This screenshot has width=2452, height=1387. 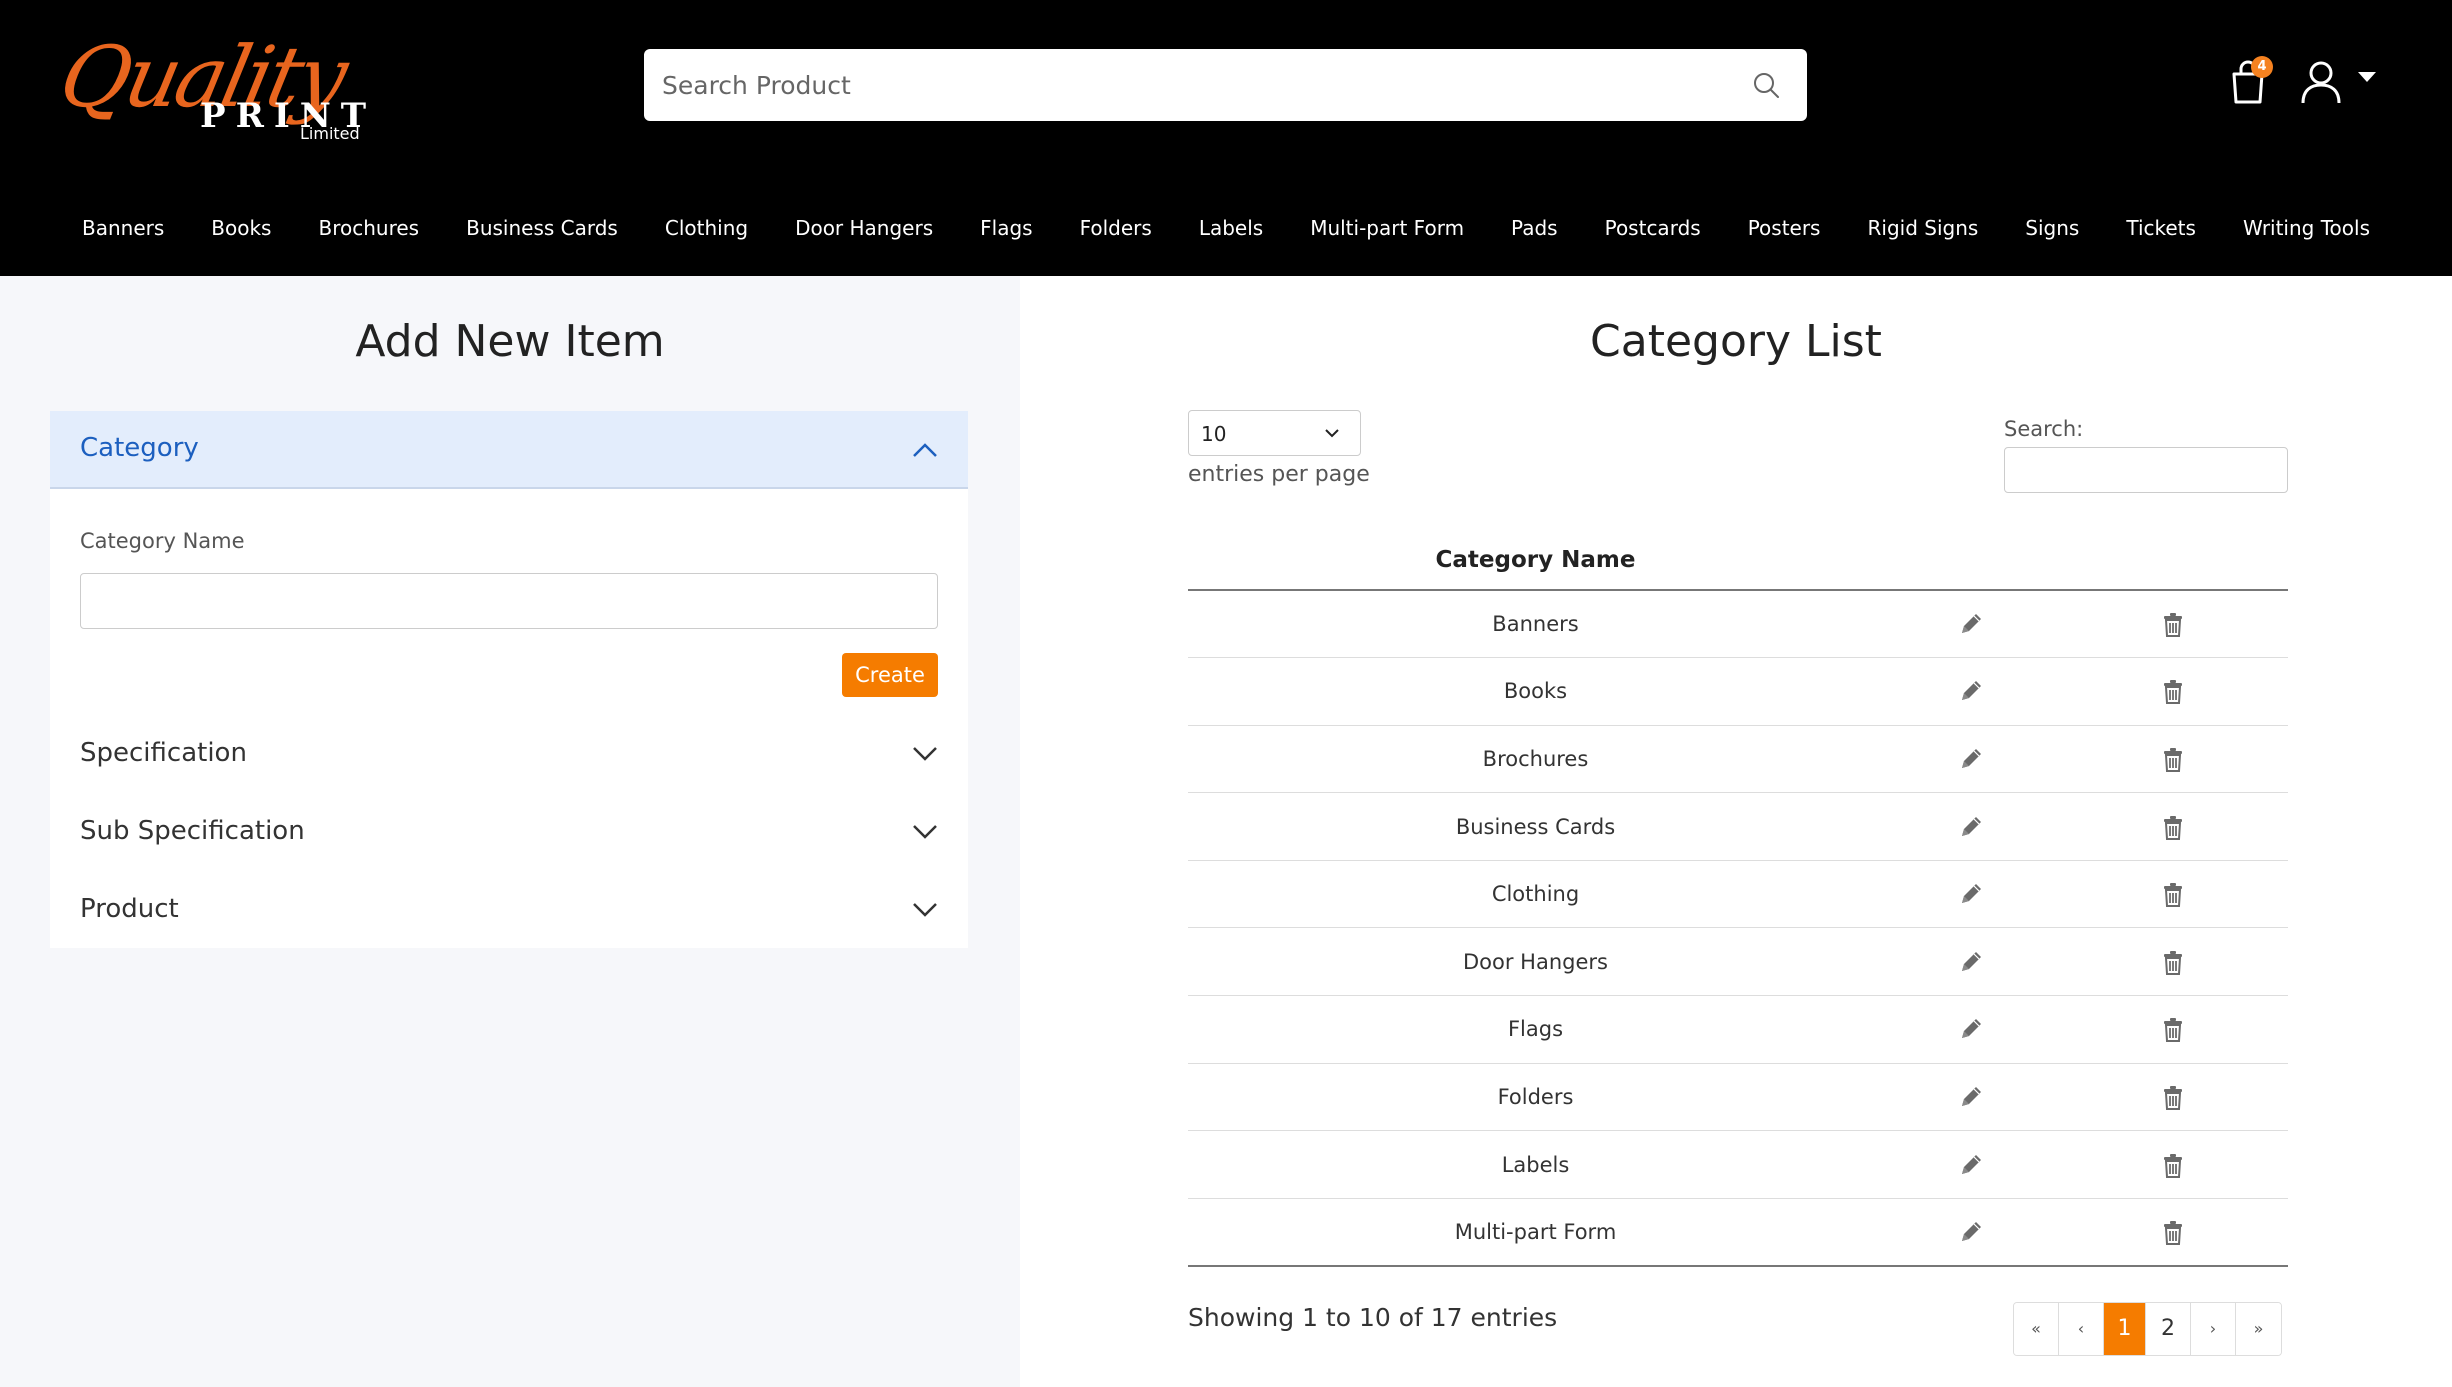 I want to click on table-row: Books, so click(x=1738, y=691).